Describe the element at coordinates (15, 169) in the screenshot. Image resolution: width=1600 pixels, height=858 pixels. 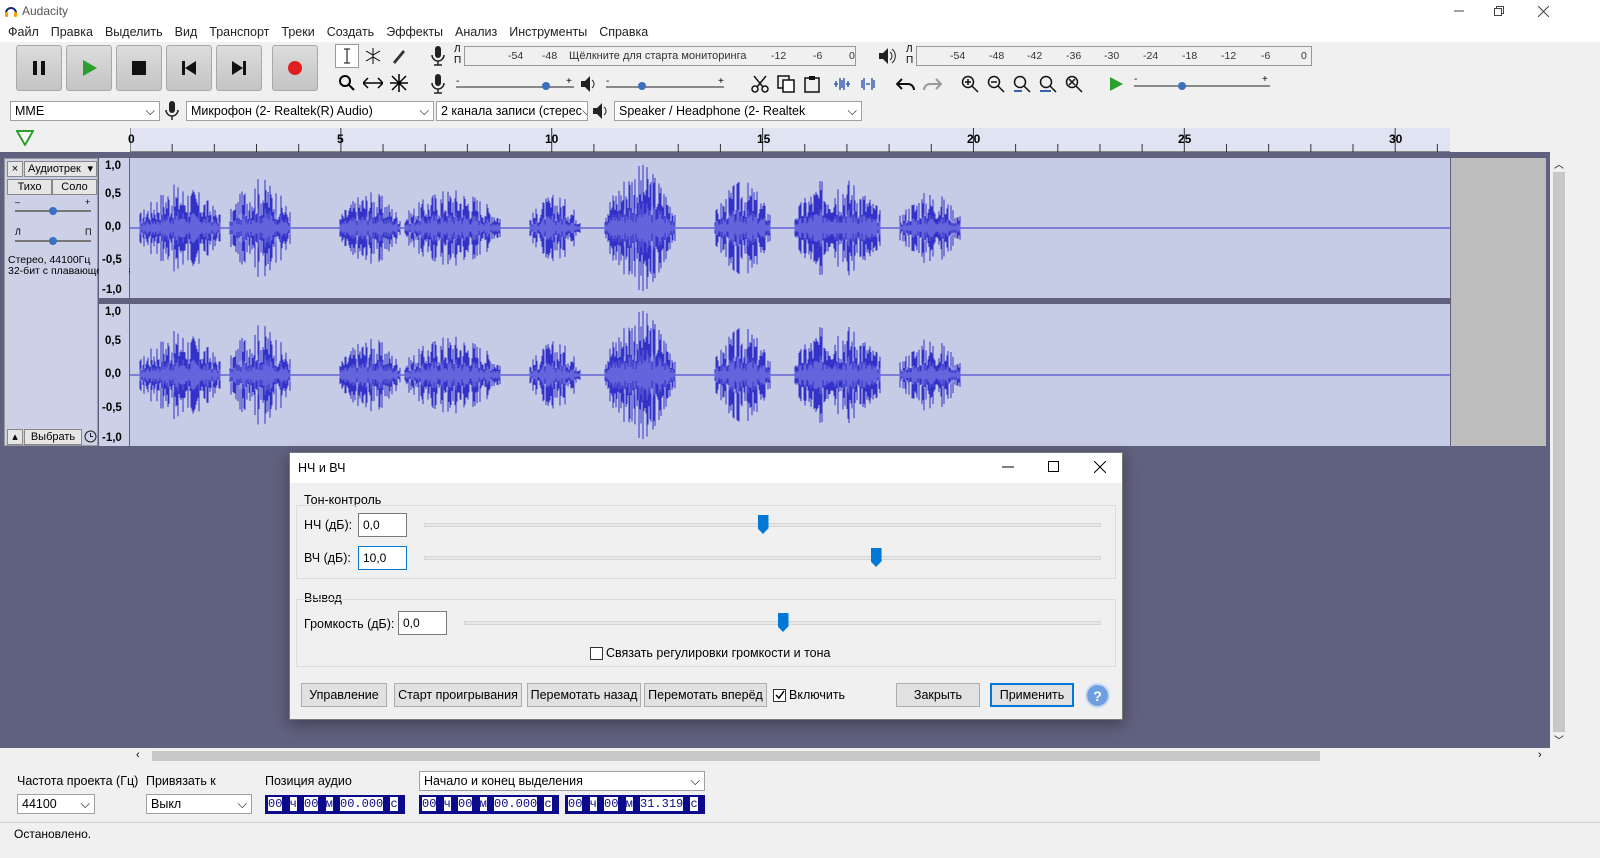
I see `track-close-button: ×` at that location.